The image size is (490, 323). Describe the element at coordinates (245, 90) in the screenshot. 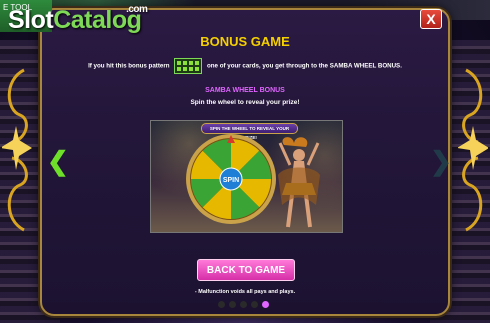

I see `samba-wheel-subtitle: SAMBA WHEEL BONUS` at that location.